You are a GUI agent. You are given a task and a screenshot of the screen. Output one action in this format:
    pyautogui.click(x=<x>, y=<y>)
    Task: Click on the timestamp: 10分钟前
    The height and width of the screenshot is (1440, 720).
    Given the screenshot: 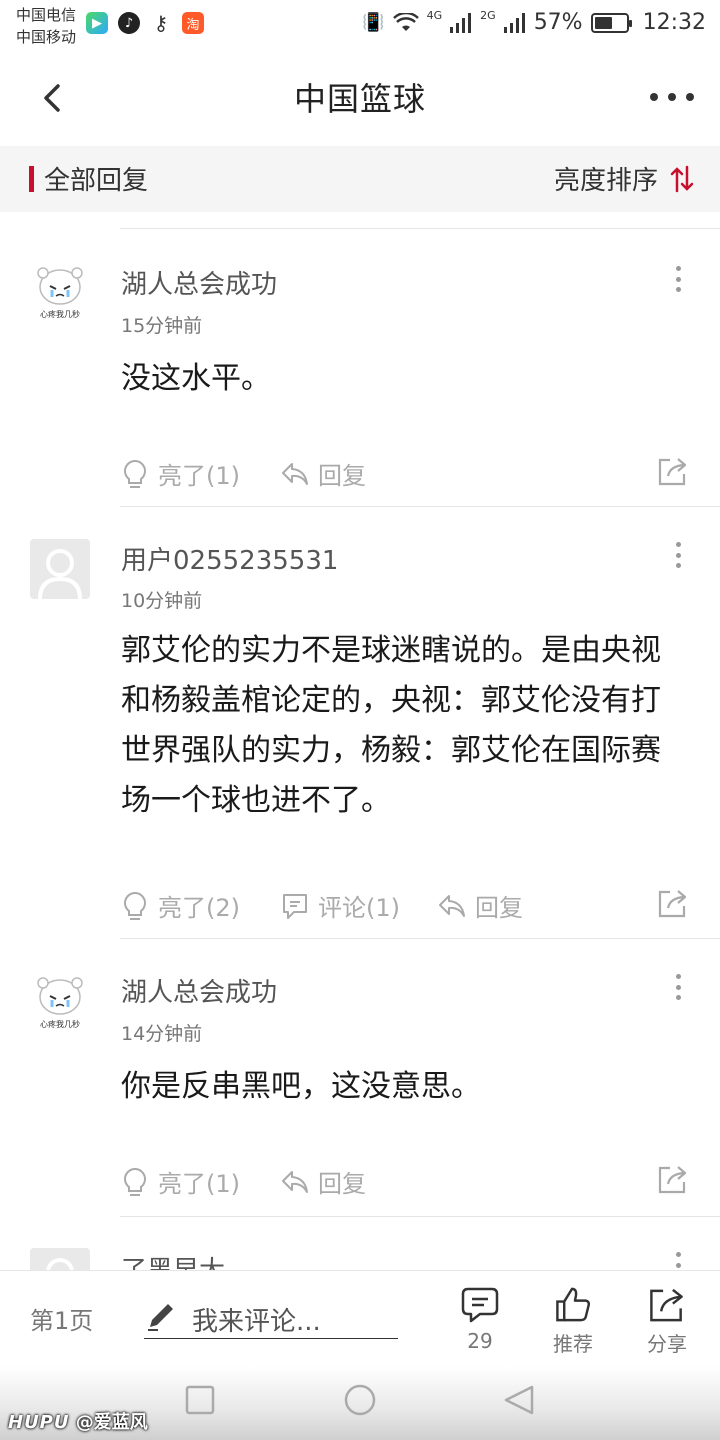 What is the action you would take?
    pyautogui.click(x=162, y=601)
    